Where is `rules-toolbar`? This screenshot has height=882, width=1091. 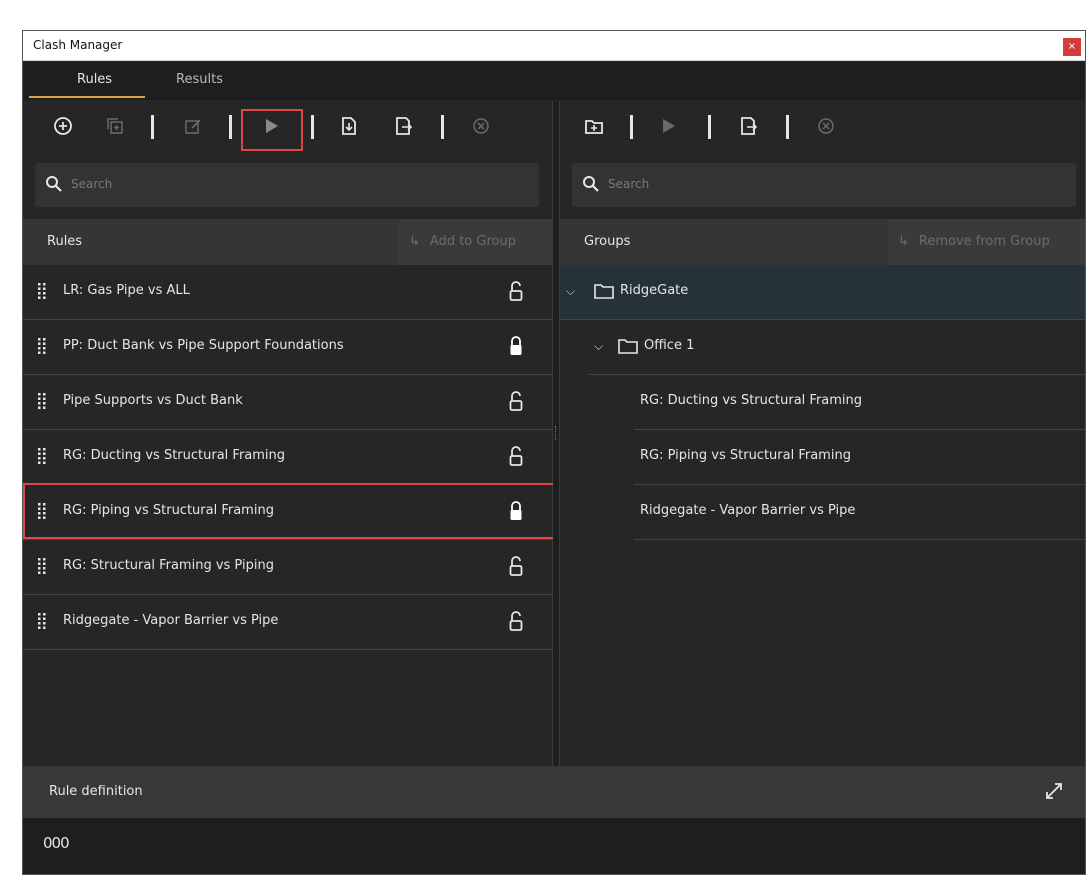
rules-toolbar is located at coordinates (287, 127).